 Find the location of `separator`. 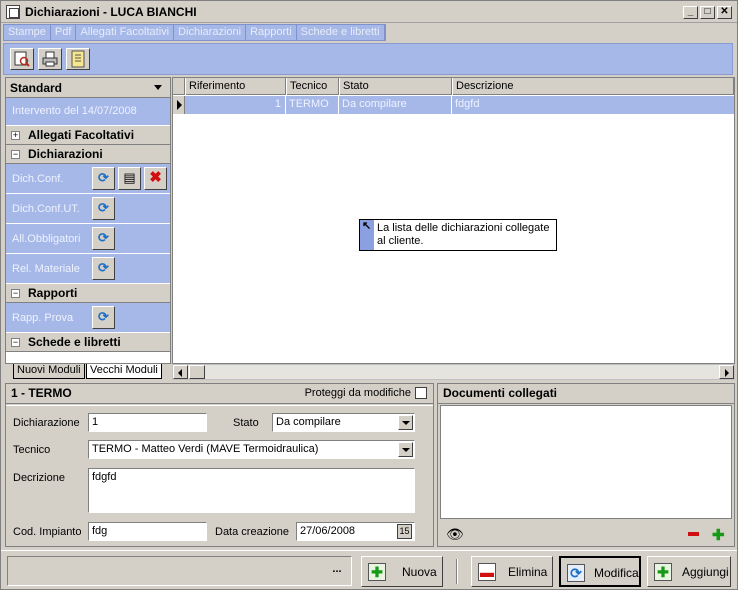

separator is located at coordinates (457, 571).